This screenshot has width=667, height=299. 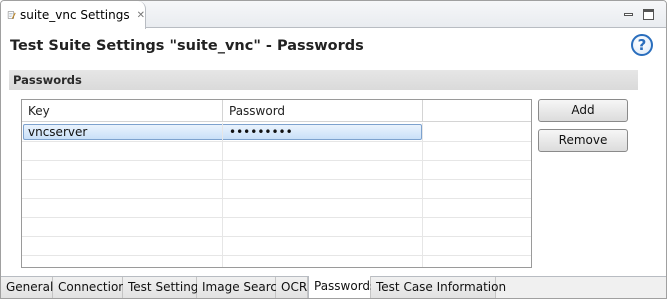 I want to click on add-button: Add, so click(x=583, y=110).